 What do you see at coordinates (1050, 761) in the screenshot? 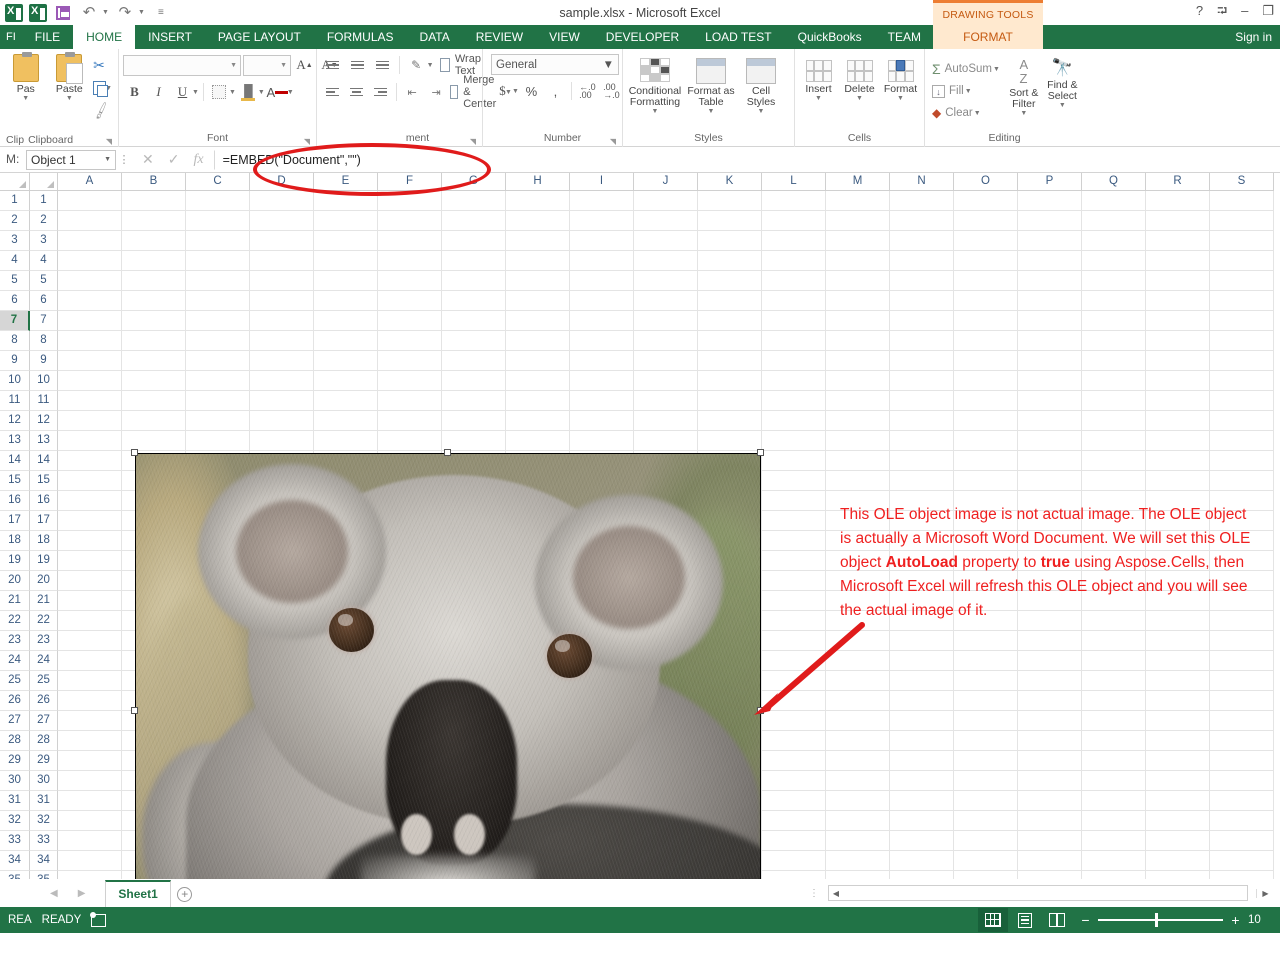
I see `cell-P29` at bounding box center [1050, 761].